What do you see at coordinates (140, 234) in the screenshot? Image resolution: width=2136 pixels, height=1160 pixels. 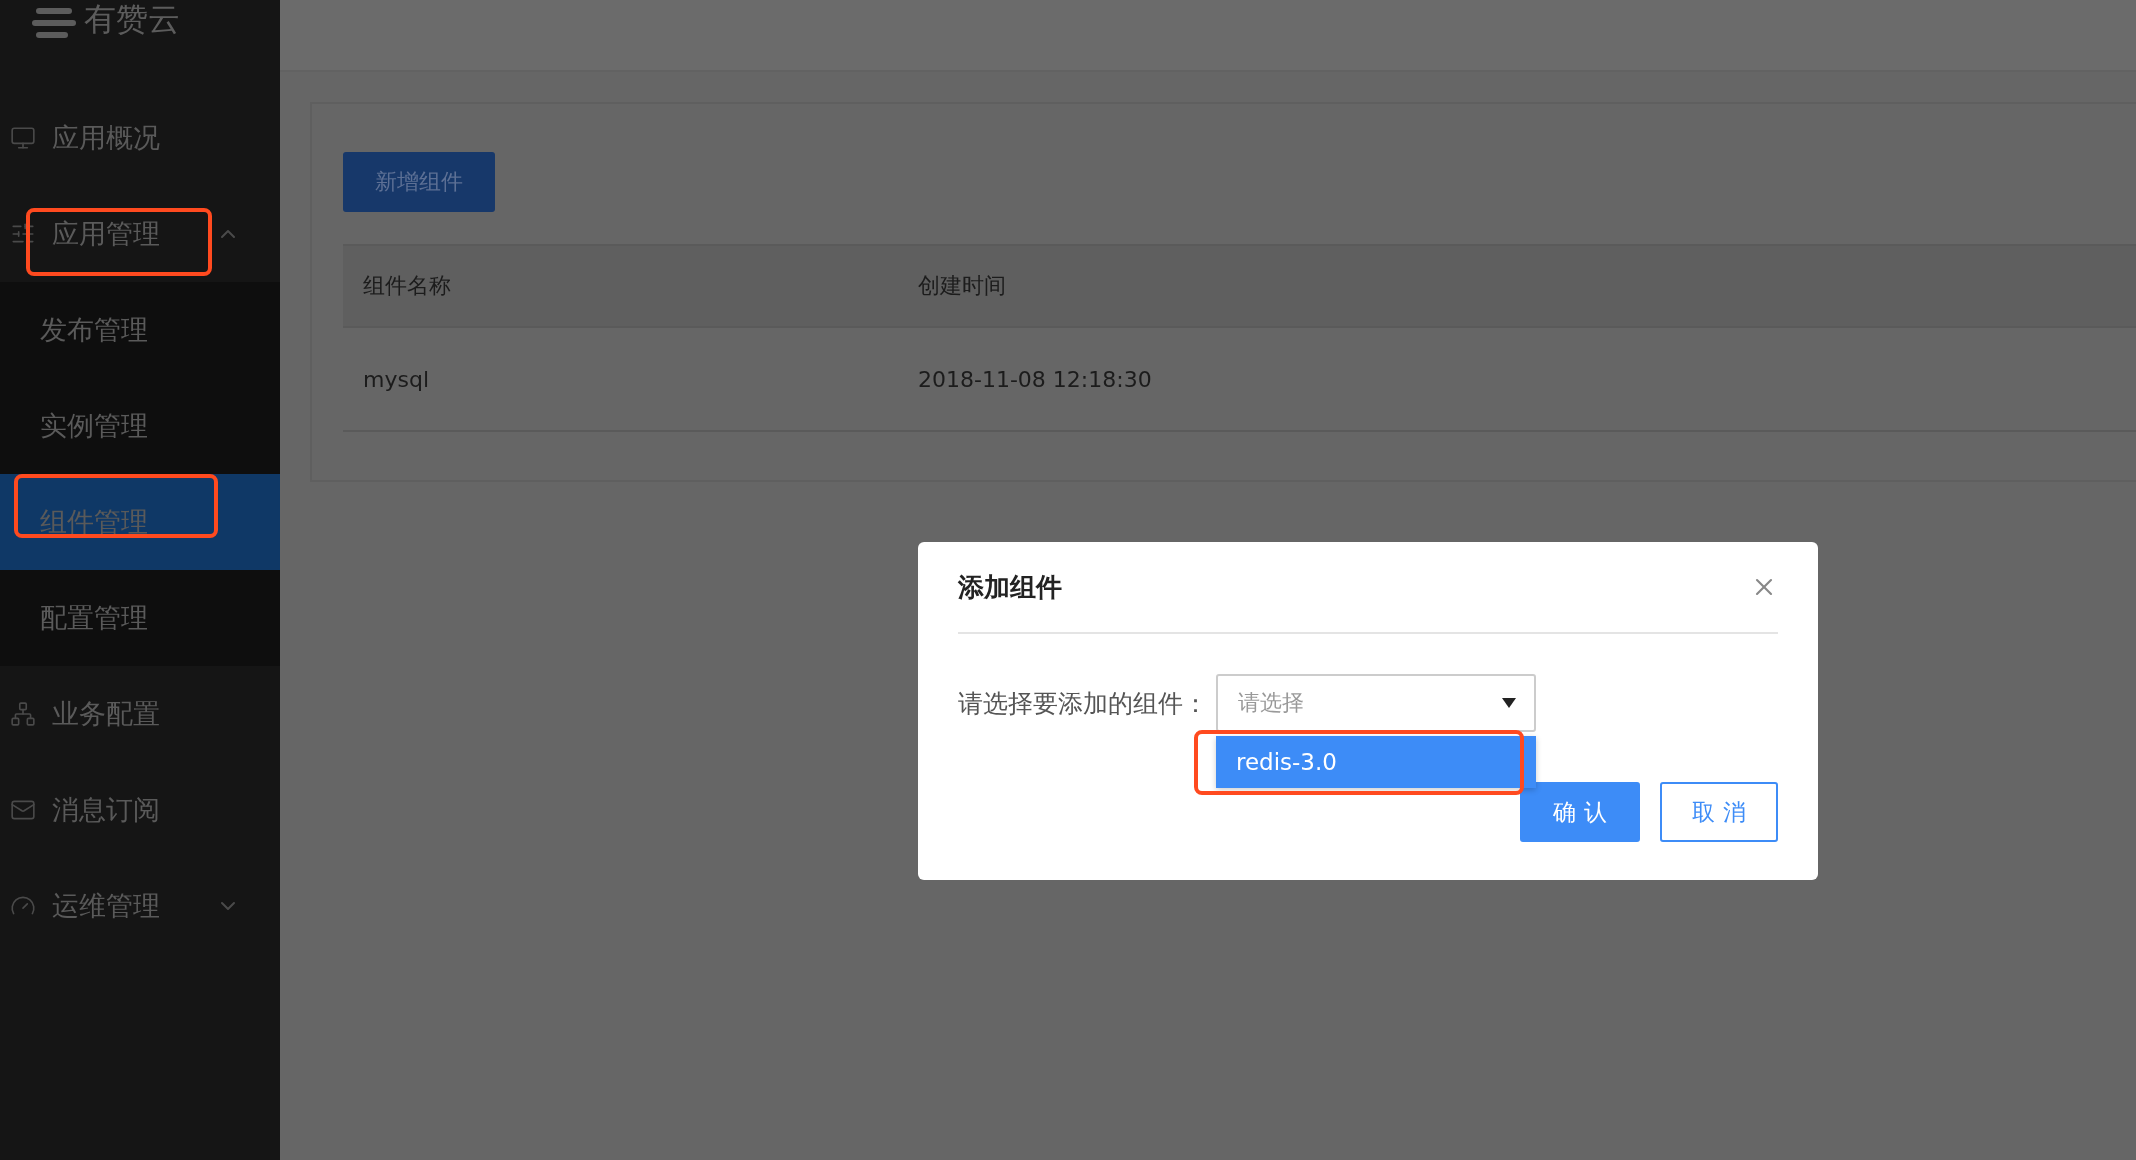 I see `sidebar-item: 应用管理` at bounding box center [140, 234].